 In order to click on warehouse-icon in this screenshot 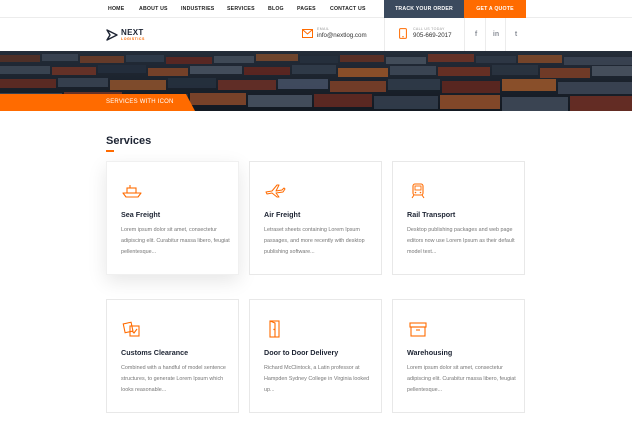, I will do `click(418, 329)`.